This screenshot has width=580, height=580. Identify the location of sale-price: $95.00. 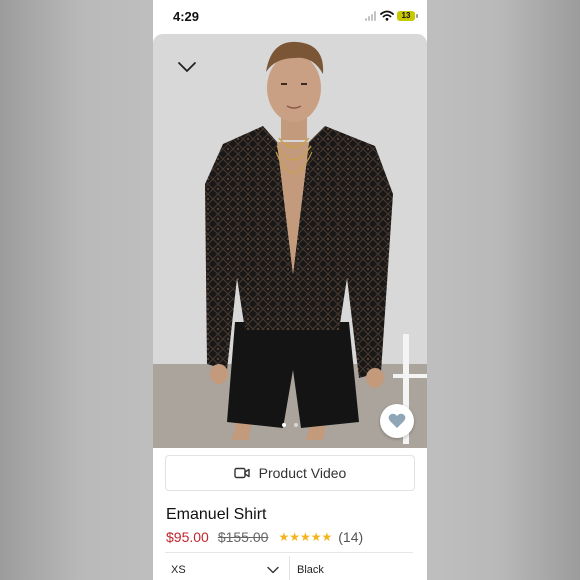
(187, 537).